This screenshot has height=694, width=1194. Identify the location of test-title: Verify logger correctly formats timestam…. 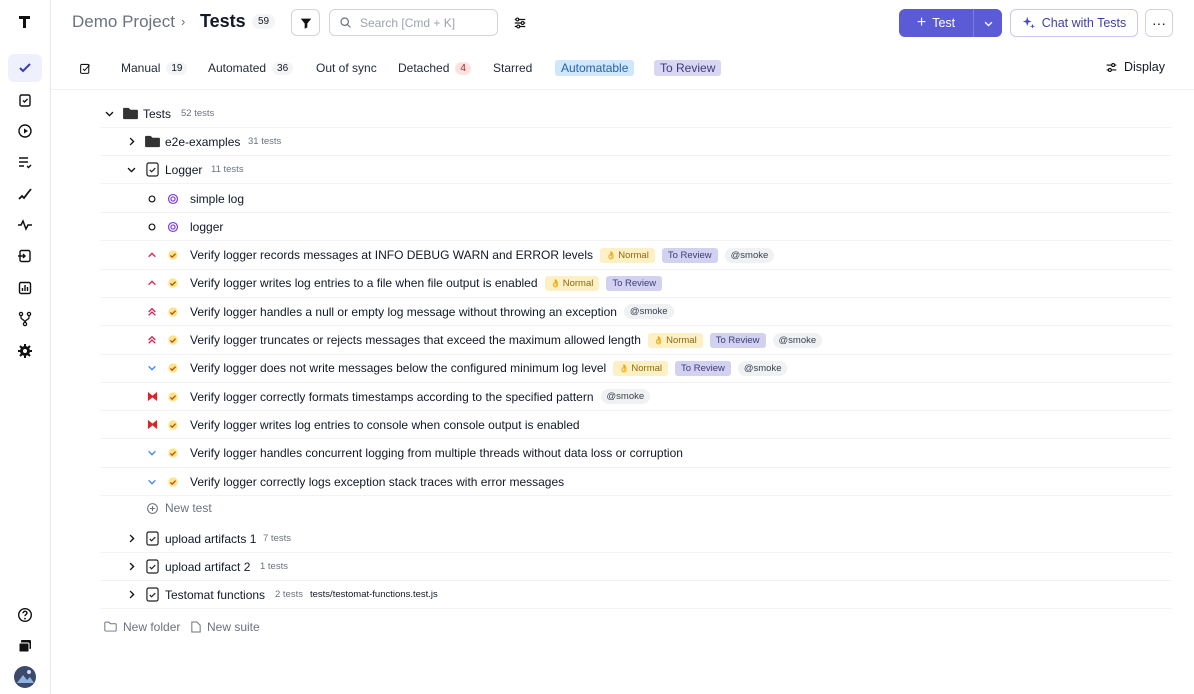
(392, 397).